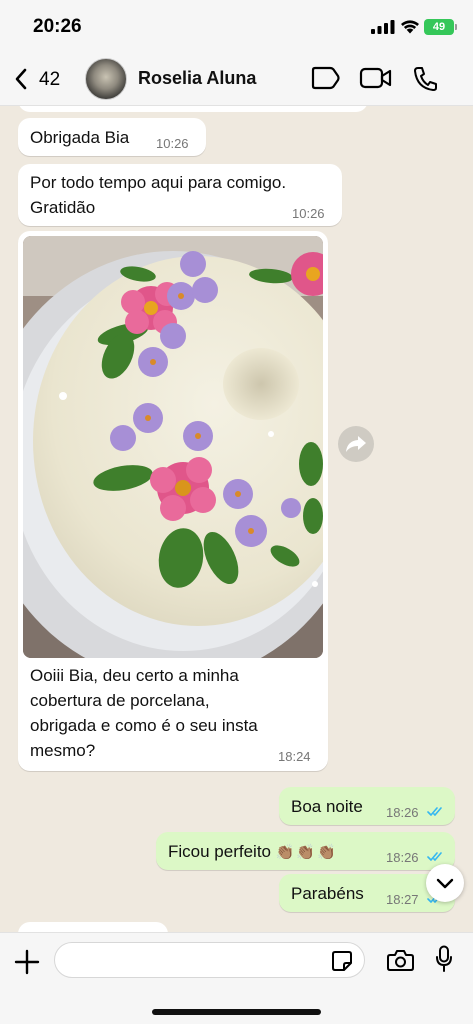 This screenshot has height=1024, width=473. What do you see at coordinates (383, 27) in the screenshot?
I see `cellular-signal-icon` at bounding box center [383, 27].